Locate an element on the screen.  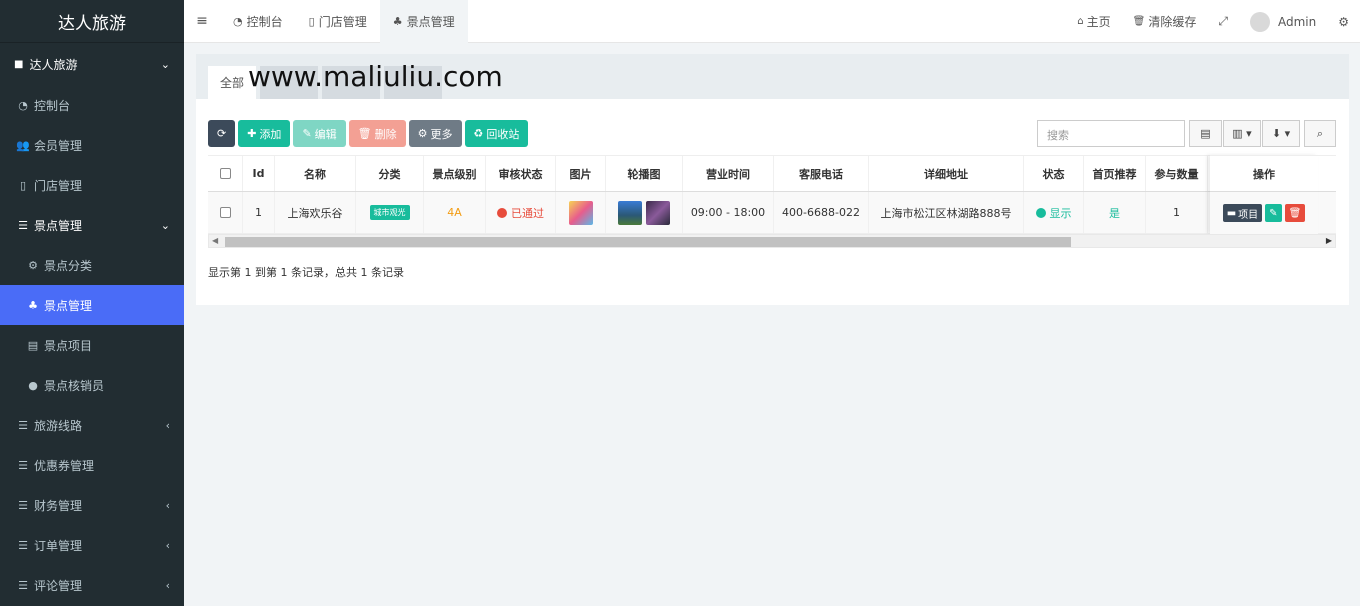
sidebar-item-scenic-verifiers: ● 景点核销员 is located at coordinates (92, 385).